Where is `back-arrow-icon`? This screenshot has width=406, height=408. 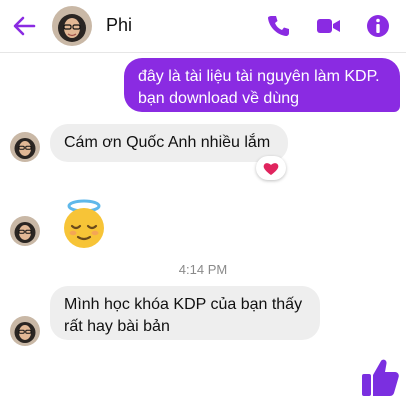
back-arrow-icon is located at coordinates (24, 26).